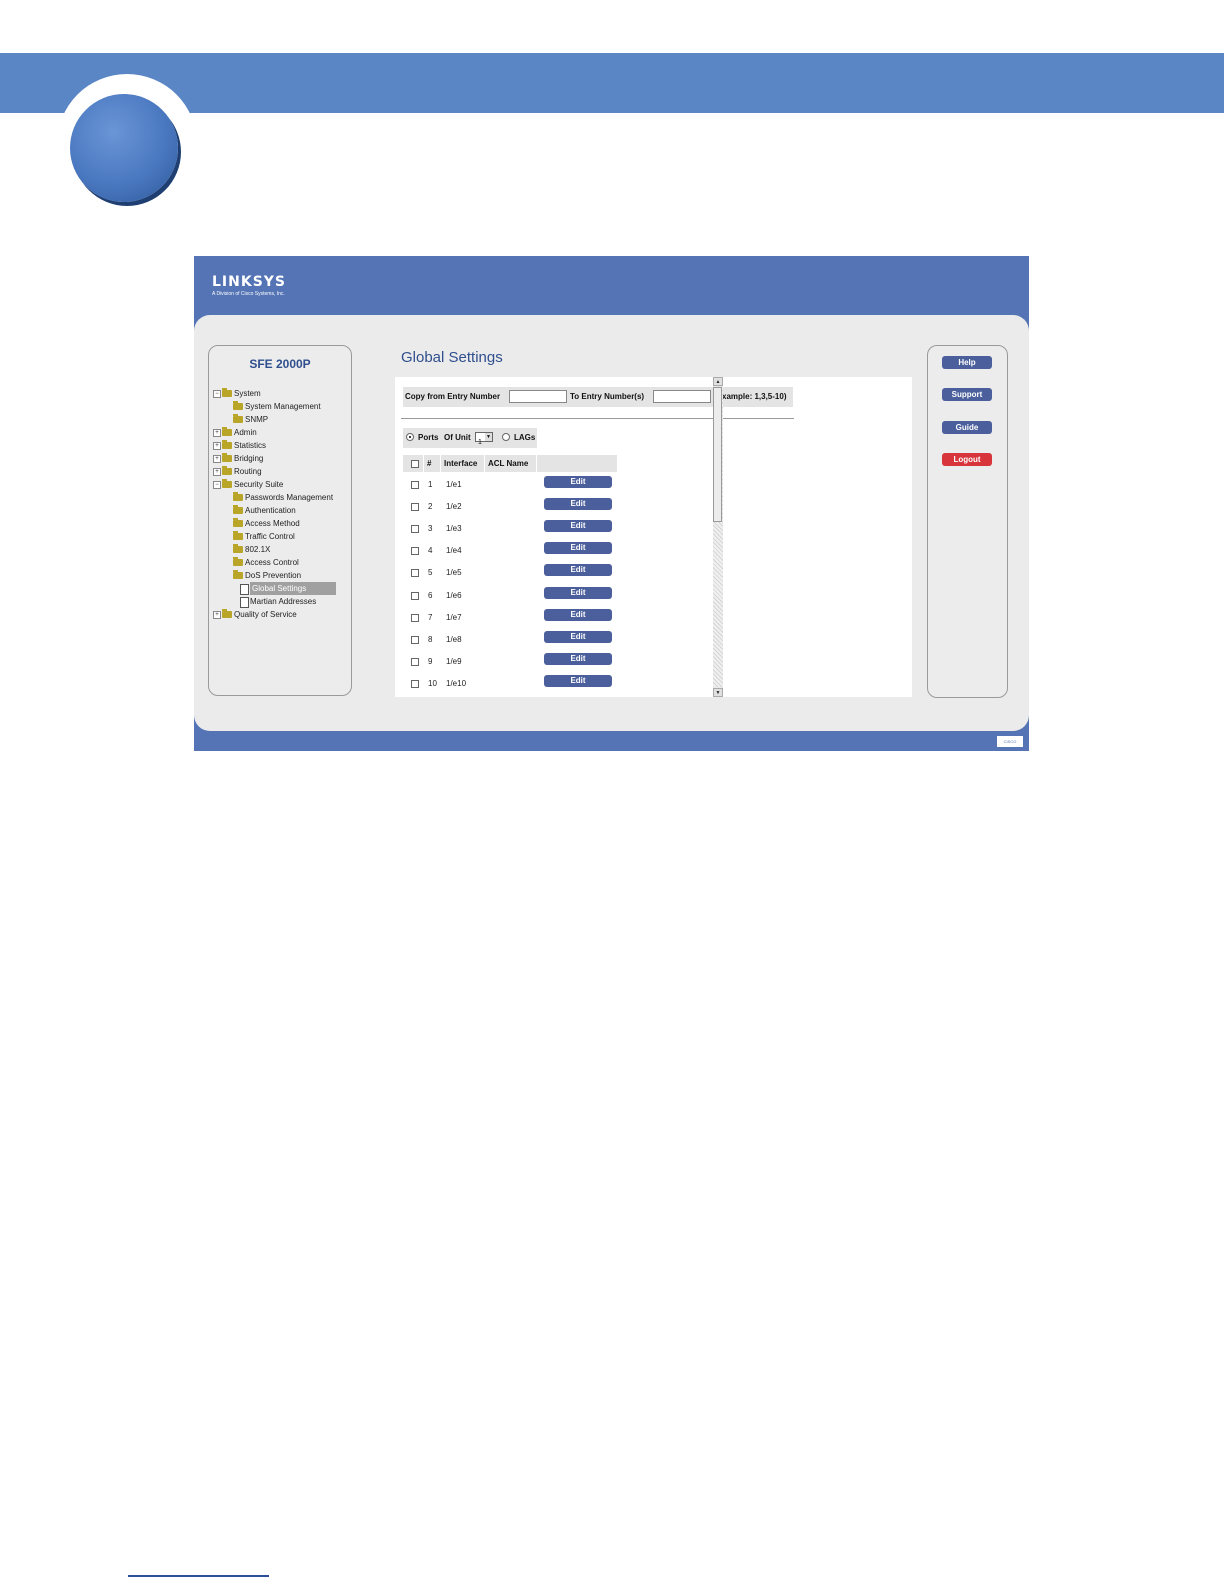  What do you see at coordinates (456, 683) in the screenshot?
I see `row-interface: 1/e10` at bounding box center [456, 683].